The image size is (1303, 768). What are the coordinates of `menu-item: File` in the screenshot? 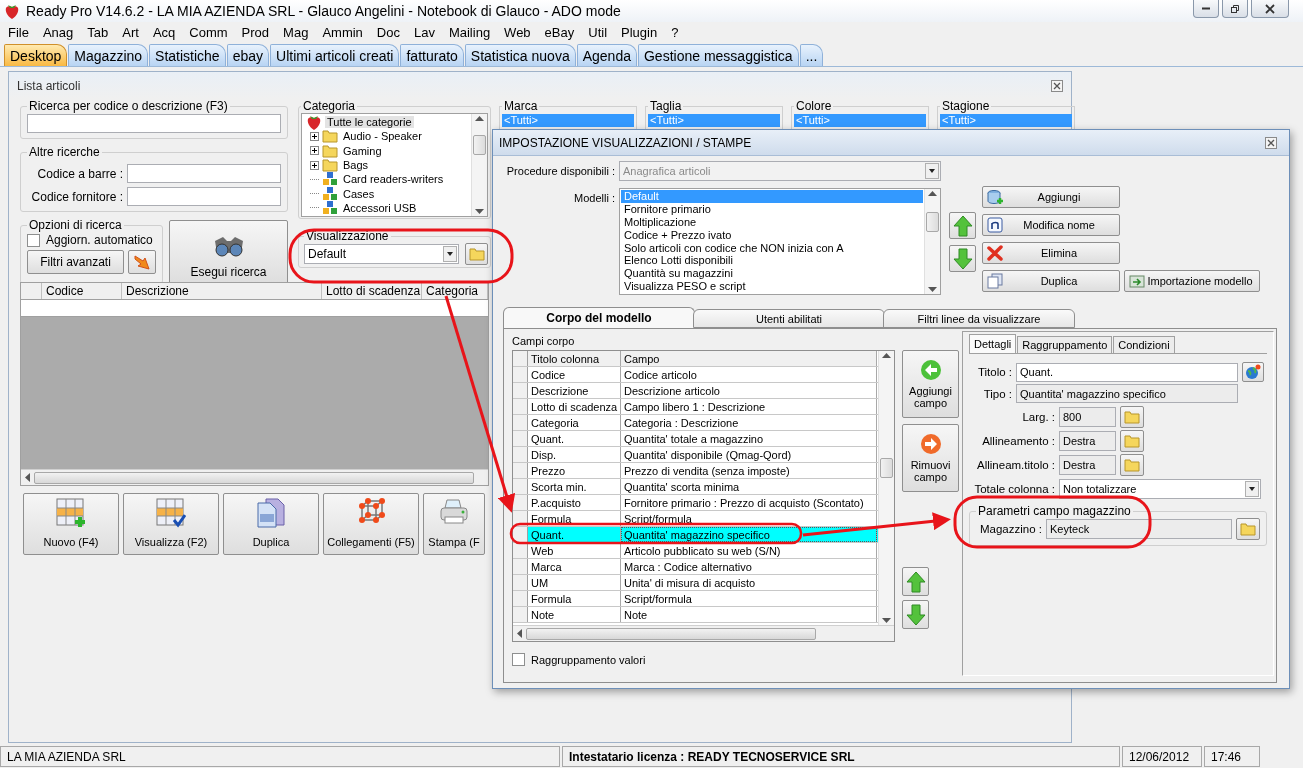 It's located at (18, 32).